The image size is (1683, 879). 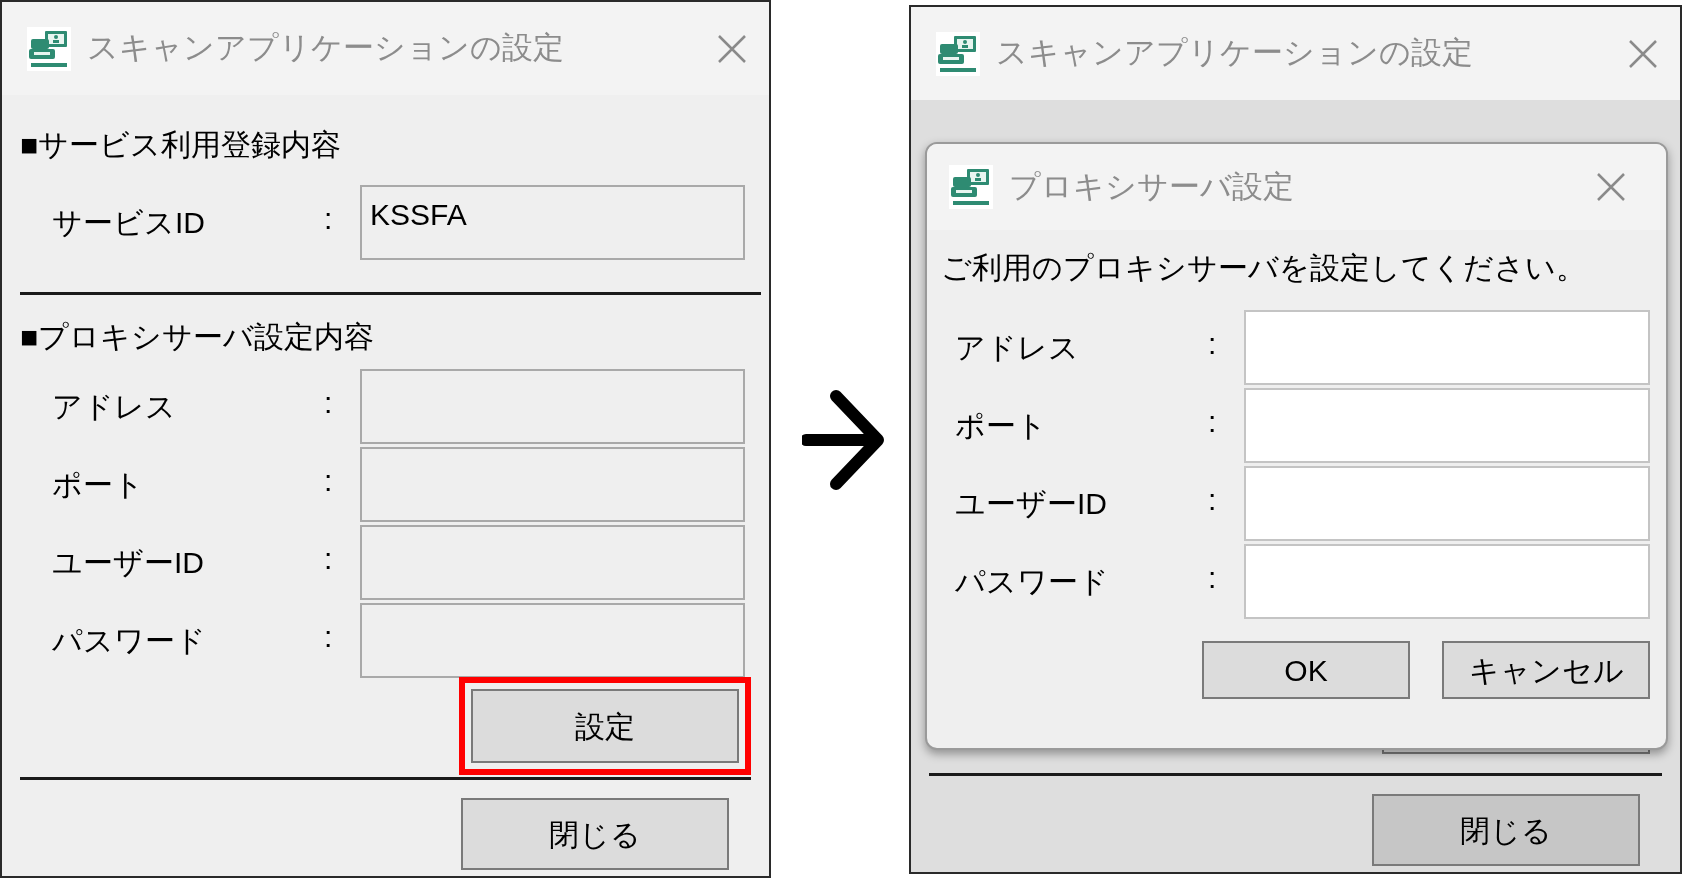 What do you see at coordinates (1546, 670) in the screenshot?
I see `cancel-button: キャンセル` at bounding box center [1546, 670].